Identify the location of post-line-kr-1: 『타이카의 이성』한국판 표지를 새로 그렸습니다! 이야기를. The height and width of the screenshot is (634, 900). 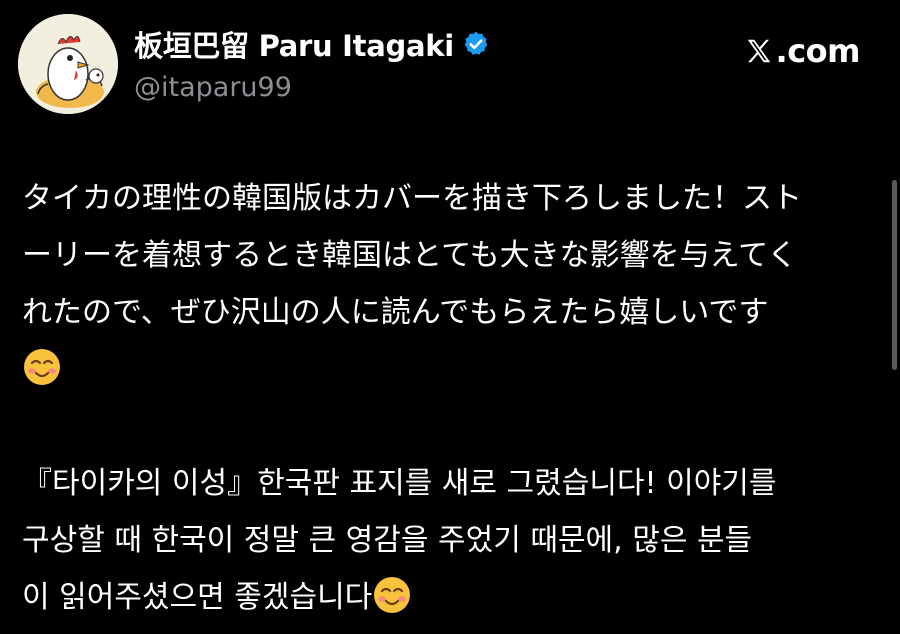
(399, 483).